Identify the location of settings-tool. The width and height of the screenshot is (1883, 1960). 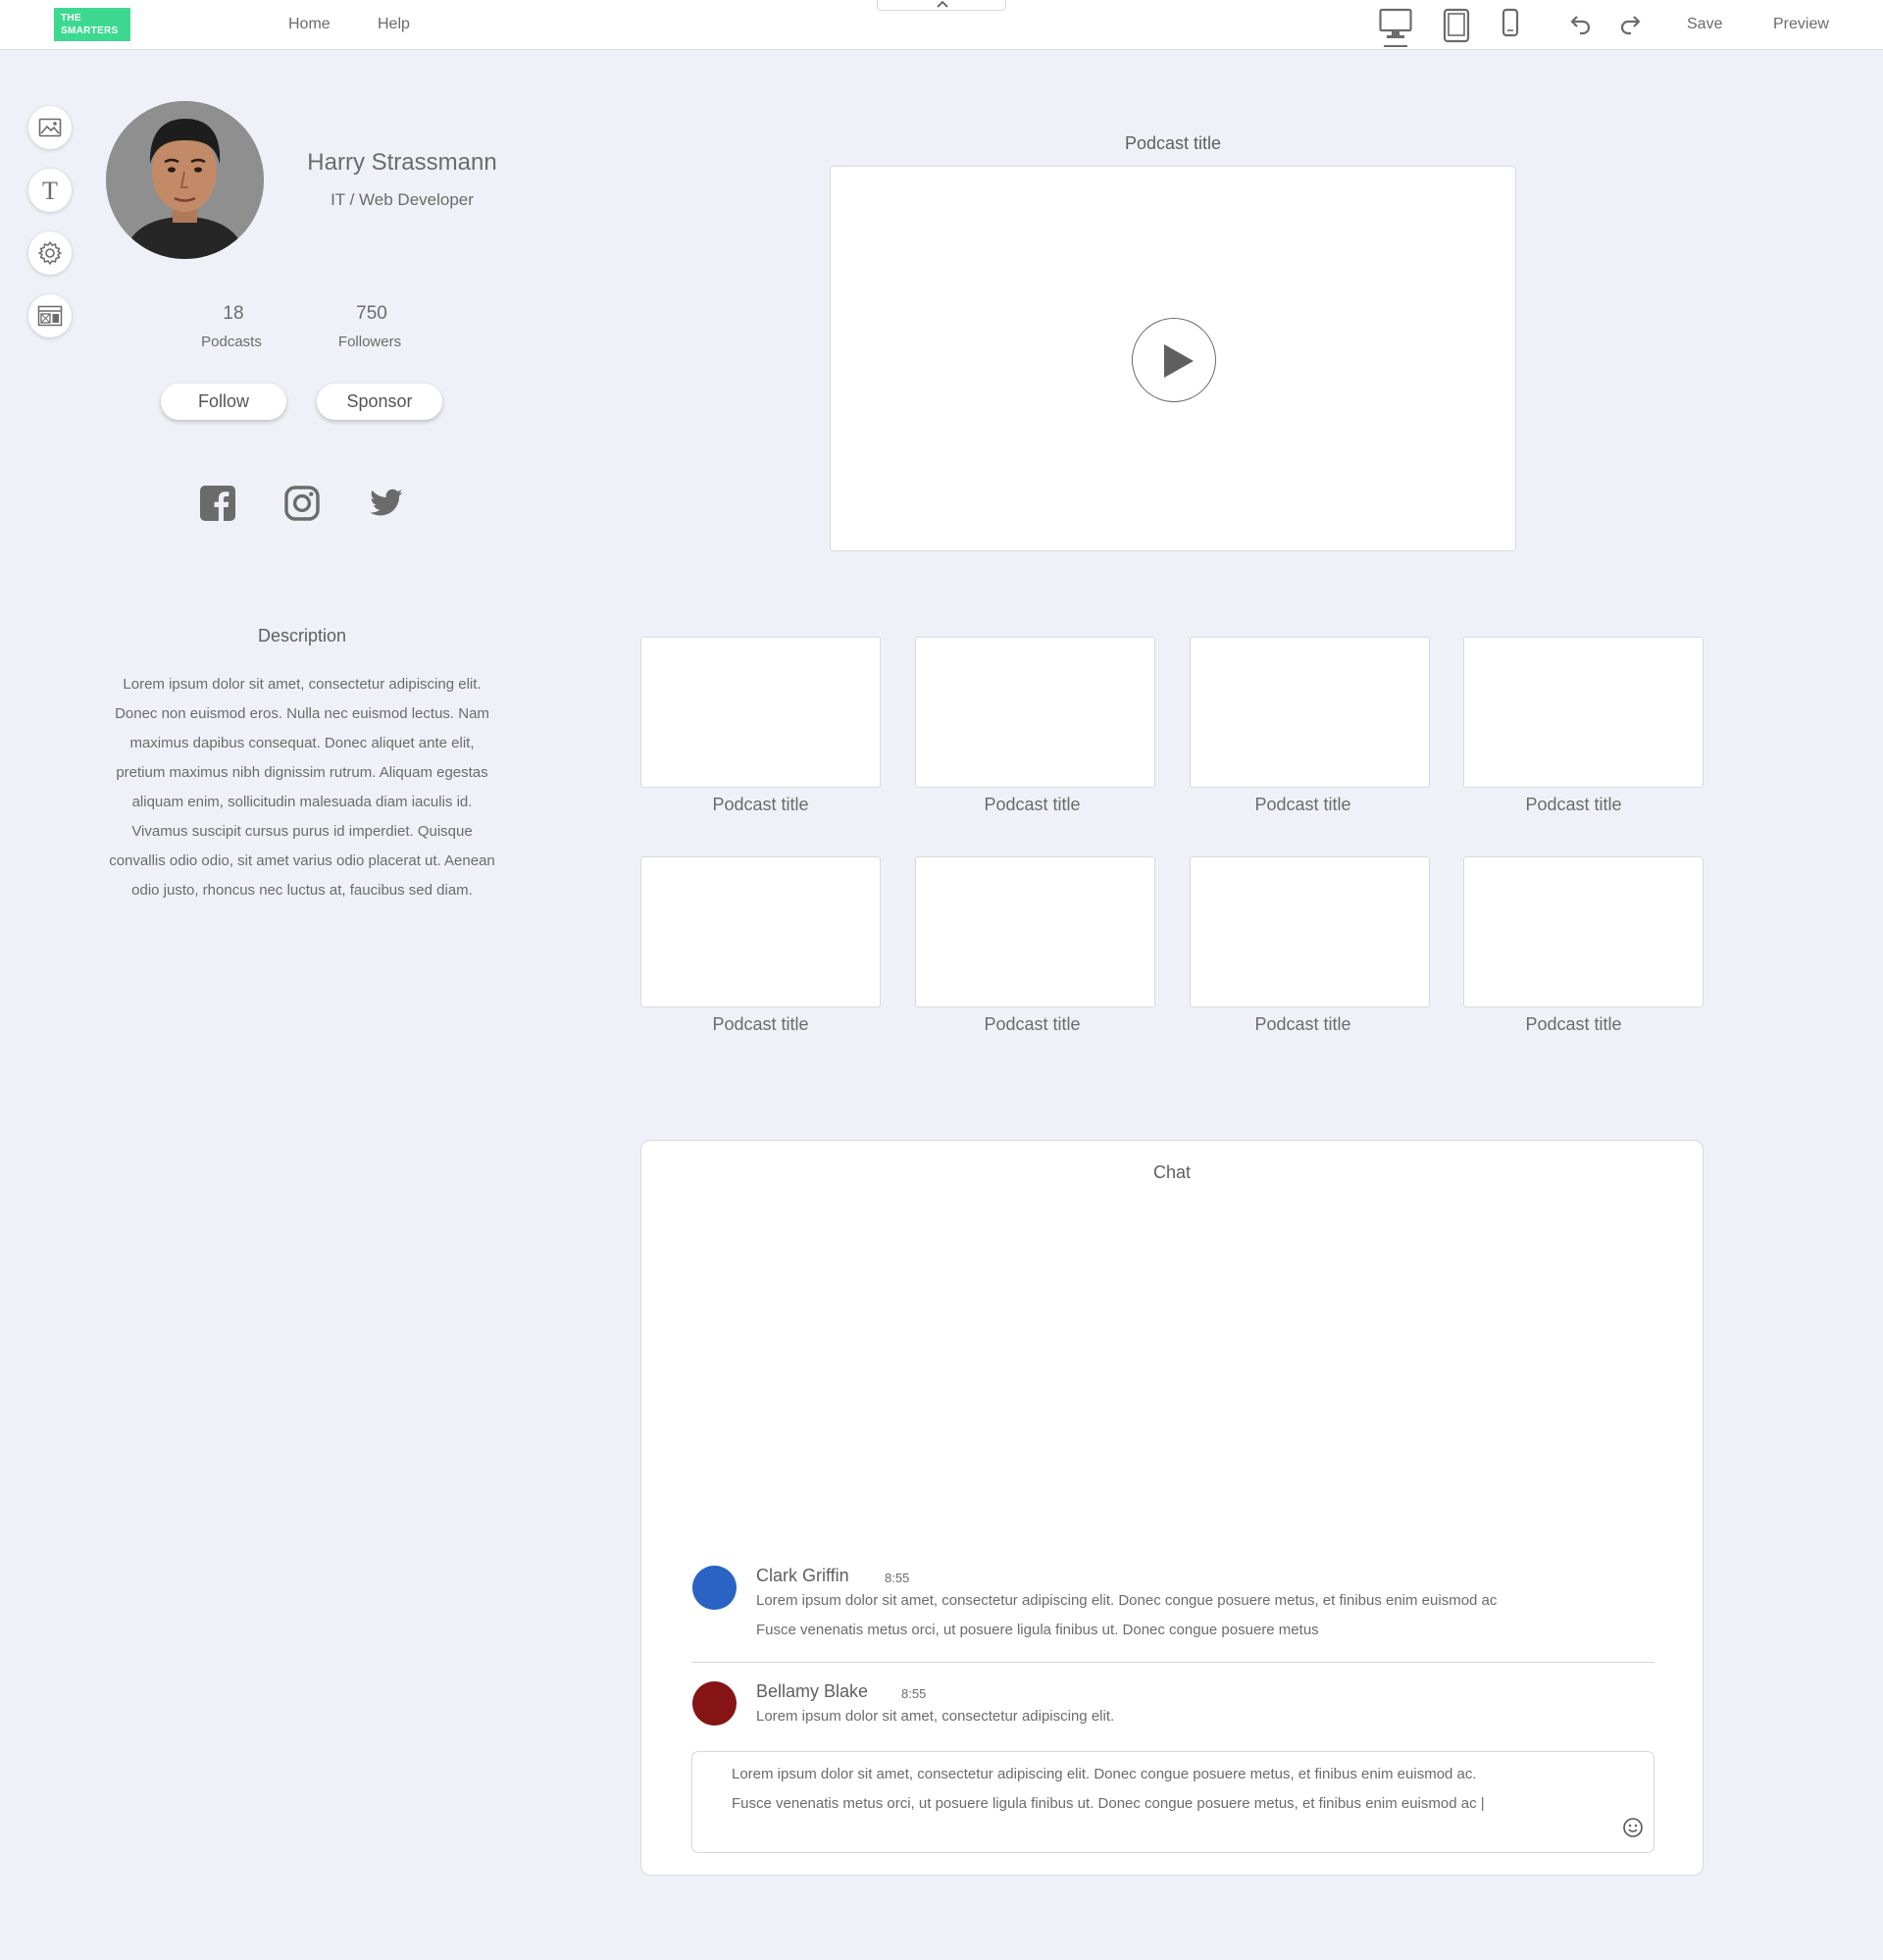
(50, 253).